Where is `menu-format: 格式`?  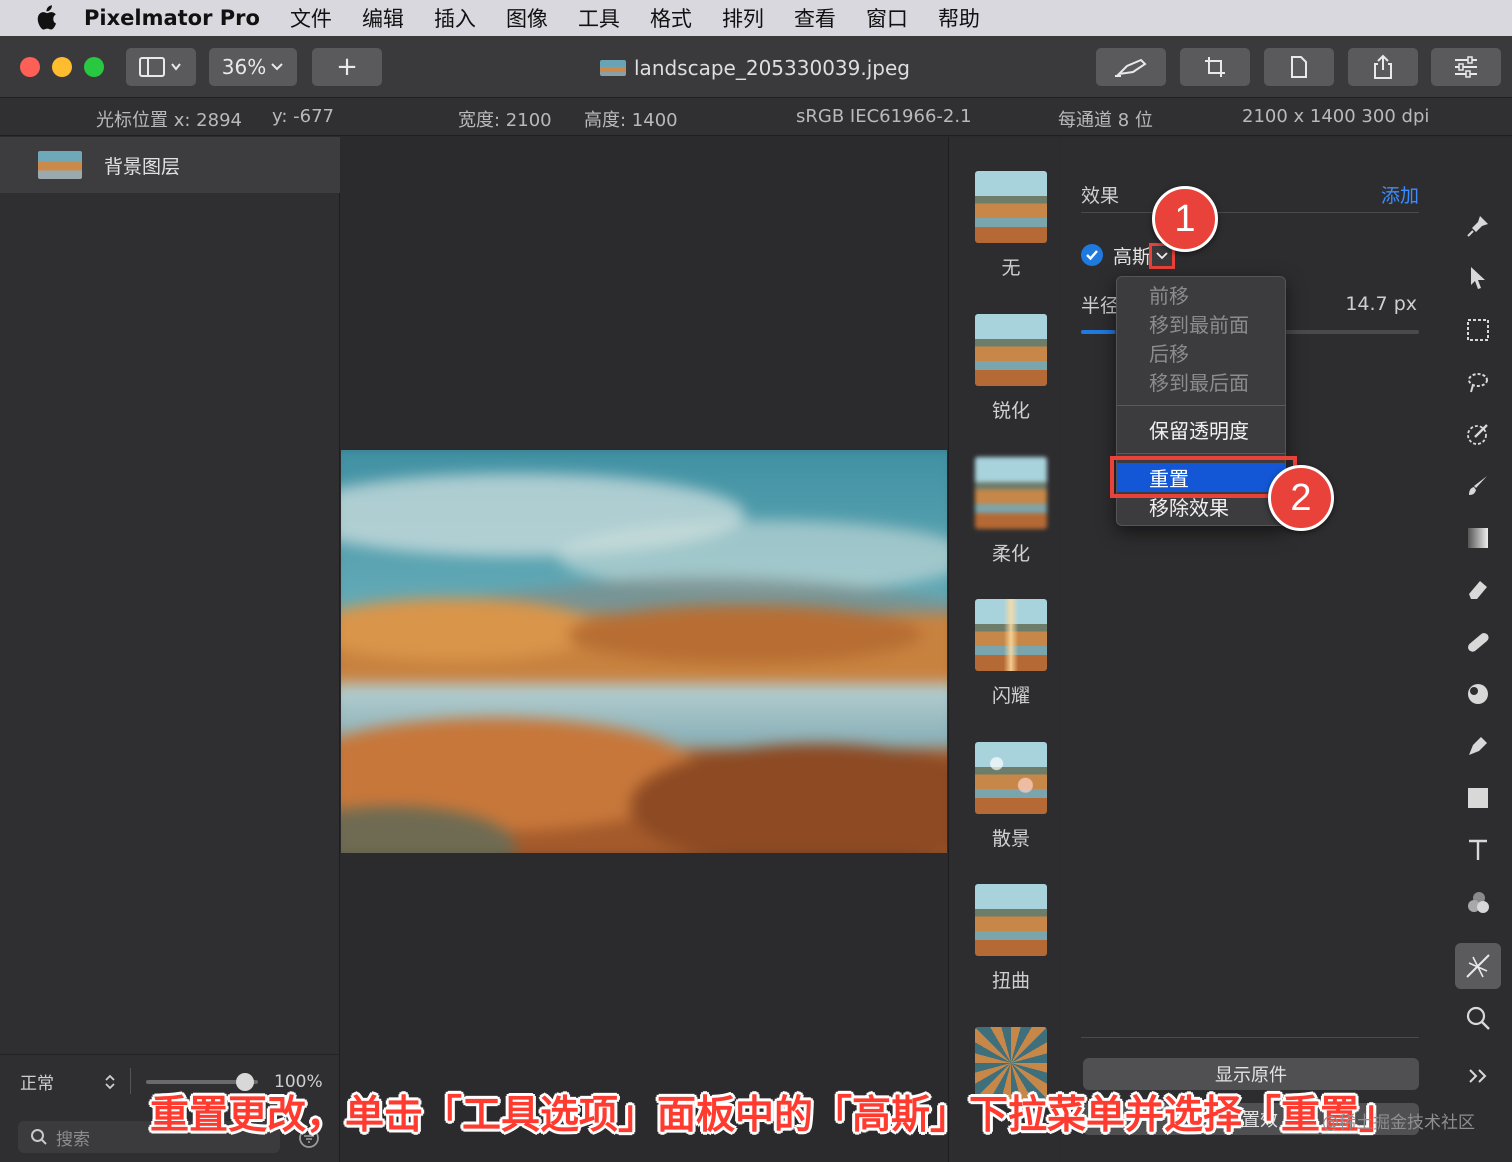 menu-format: 格式 is located at coordinates (671, 18).